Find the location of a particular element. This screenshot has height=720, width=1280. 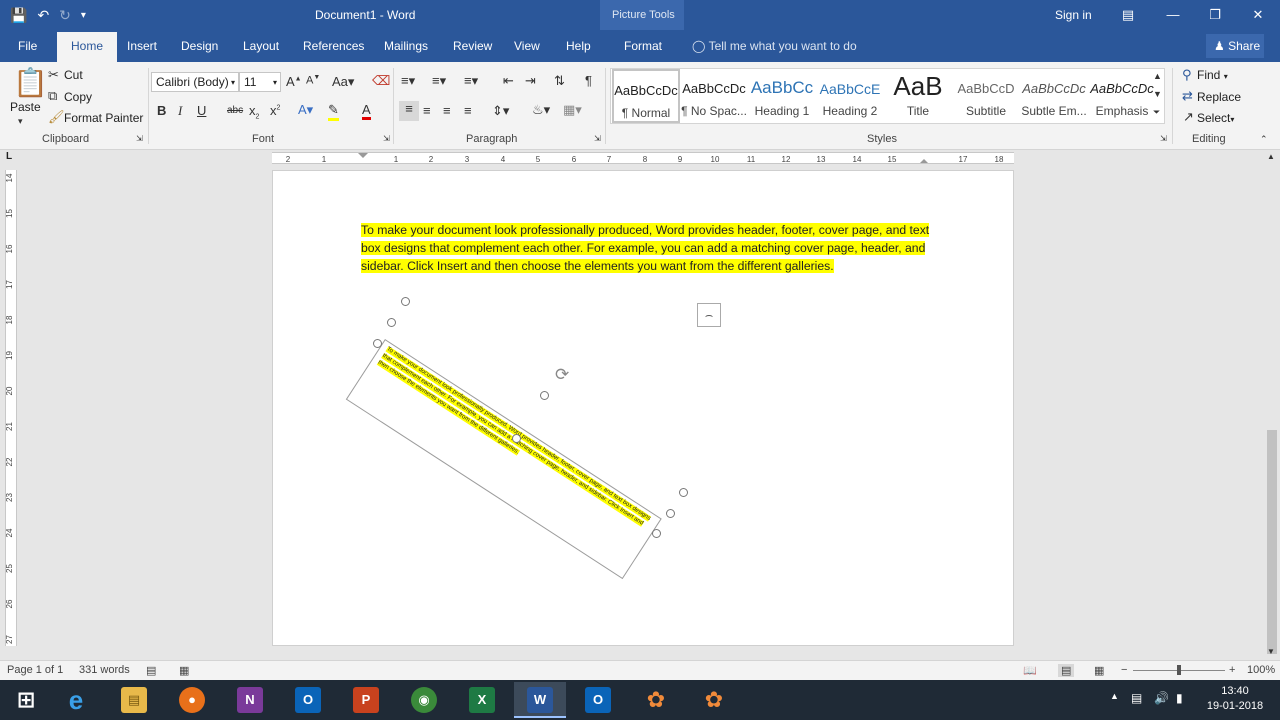

tab-selector: L is located at coordinates (11, 158).